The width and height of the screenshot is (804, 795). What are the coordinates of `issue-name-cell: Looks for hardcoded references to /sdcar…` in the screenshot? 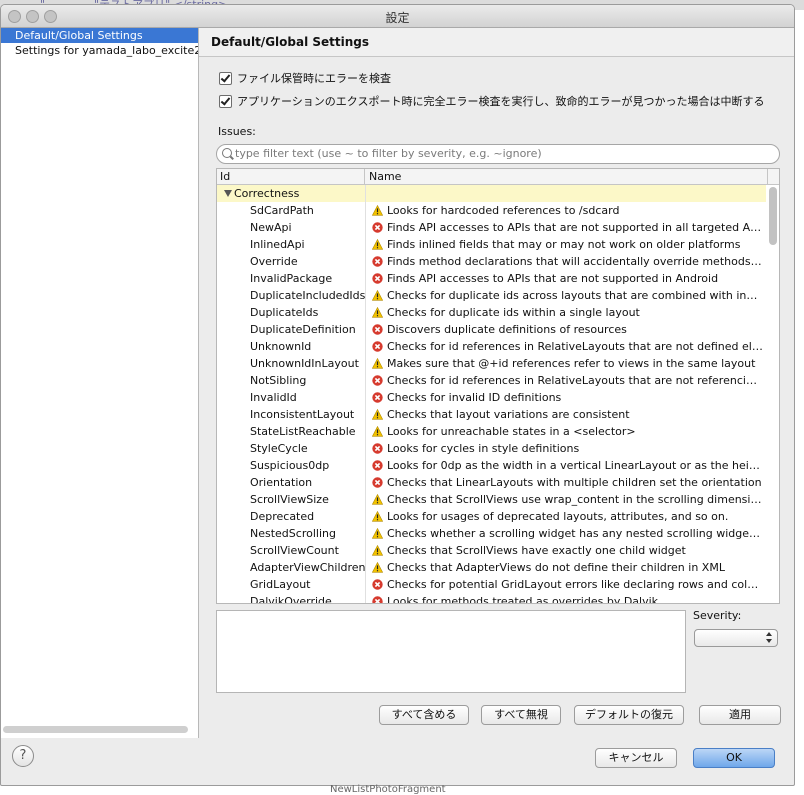 It's located at (565, 210).